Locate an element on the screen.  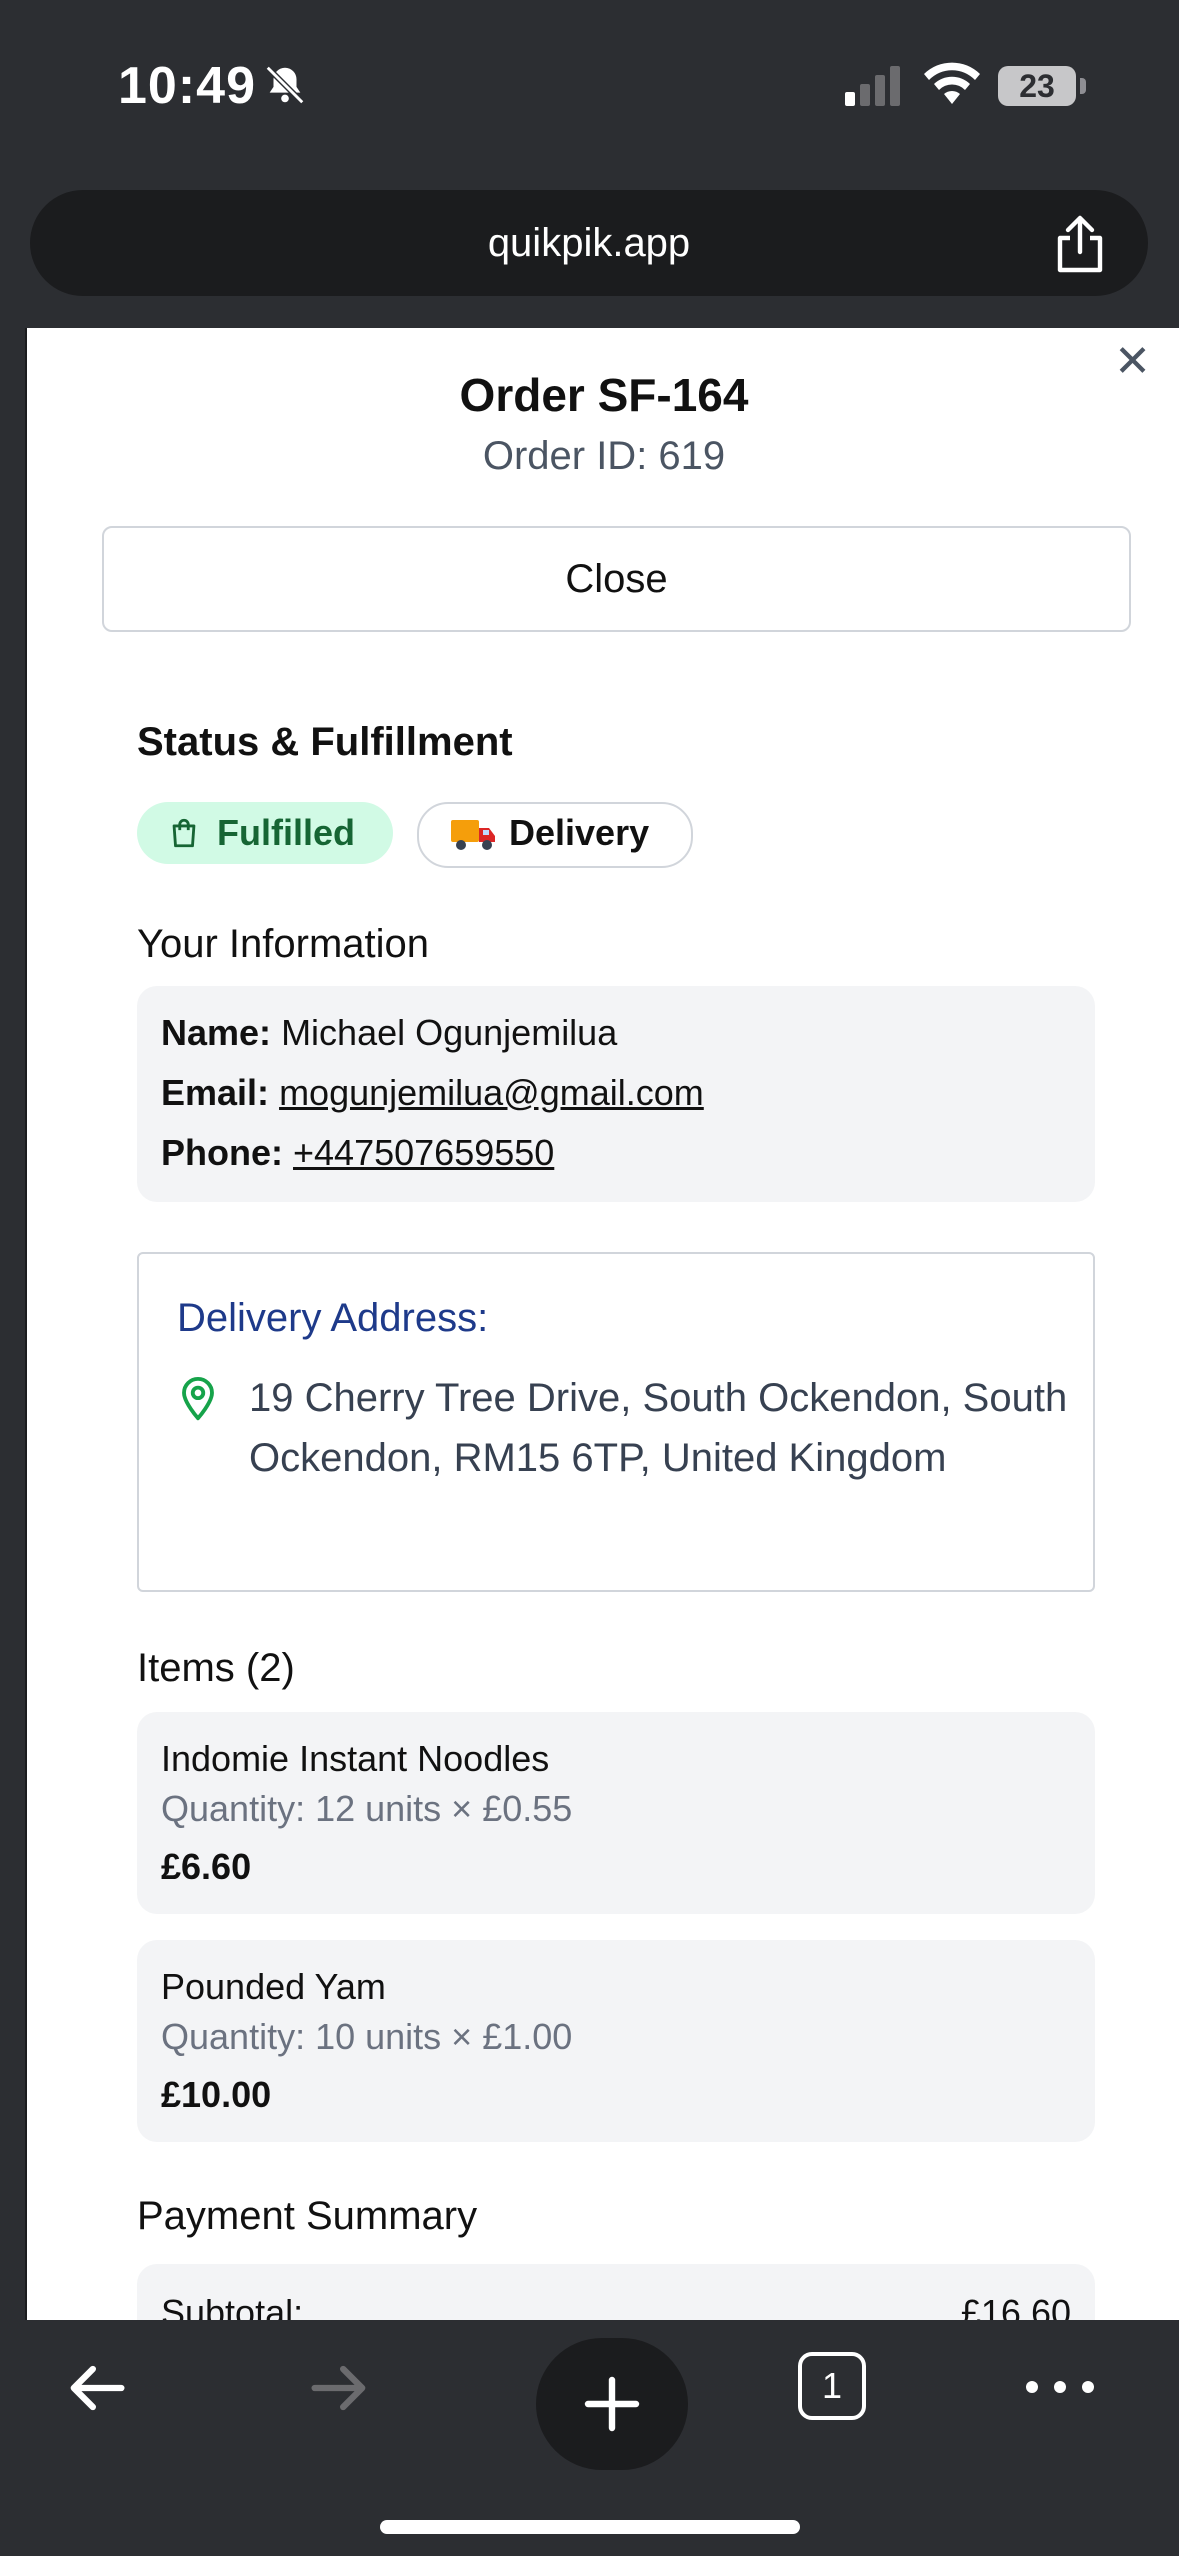
fulfilled-badge: Fulfilled is located at coordinates (265, 833).